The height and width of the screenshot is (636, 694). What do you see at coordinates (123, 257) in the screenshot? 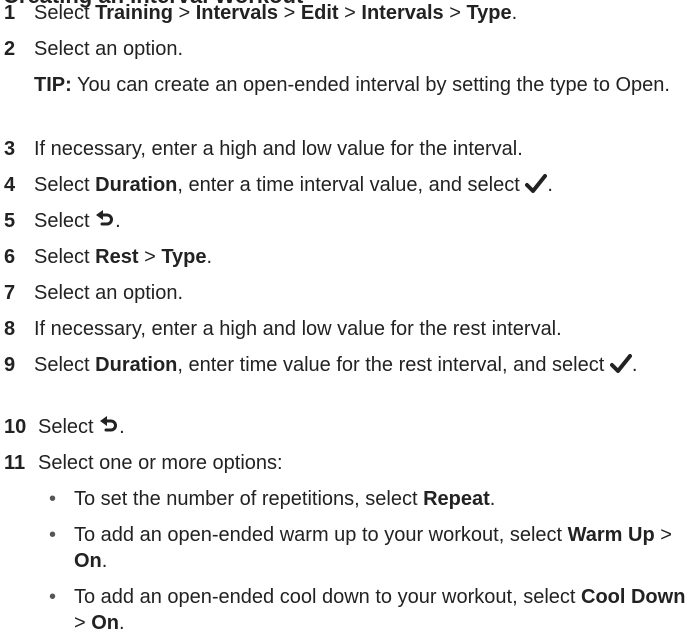
I see `step-text: Select Rest > Type.` at bounding box center [123, 257].